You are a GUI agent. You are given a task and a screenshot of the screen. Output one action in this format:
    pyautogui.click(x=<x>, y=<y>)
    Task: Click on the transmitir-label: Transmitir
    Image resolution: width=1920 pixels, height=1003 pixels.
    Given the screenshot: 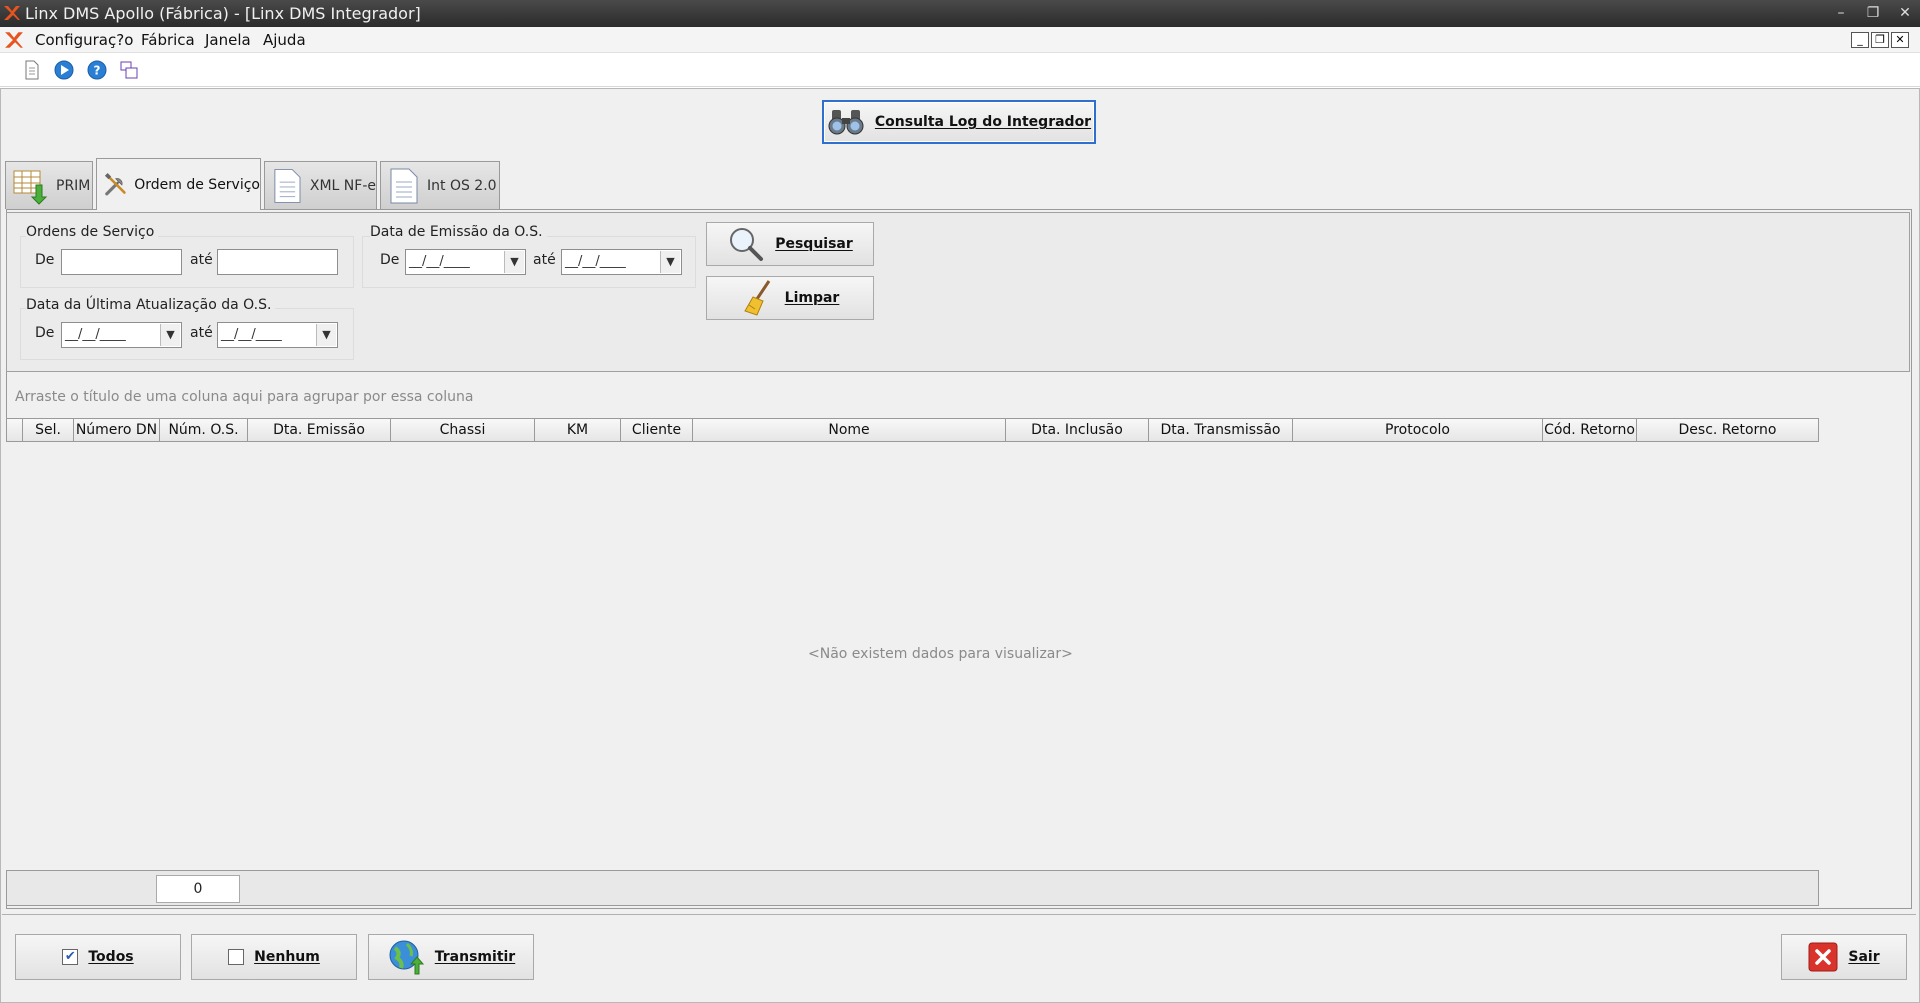 What is the action you would take?
    pyautogui.click(x=475, y=957)
    